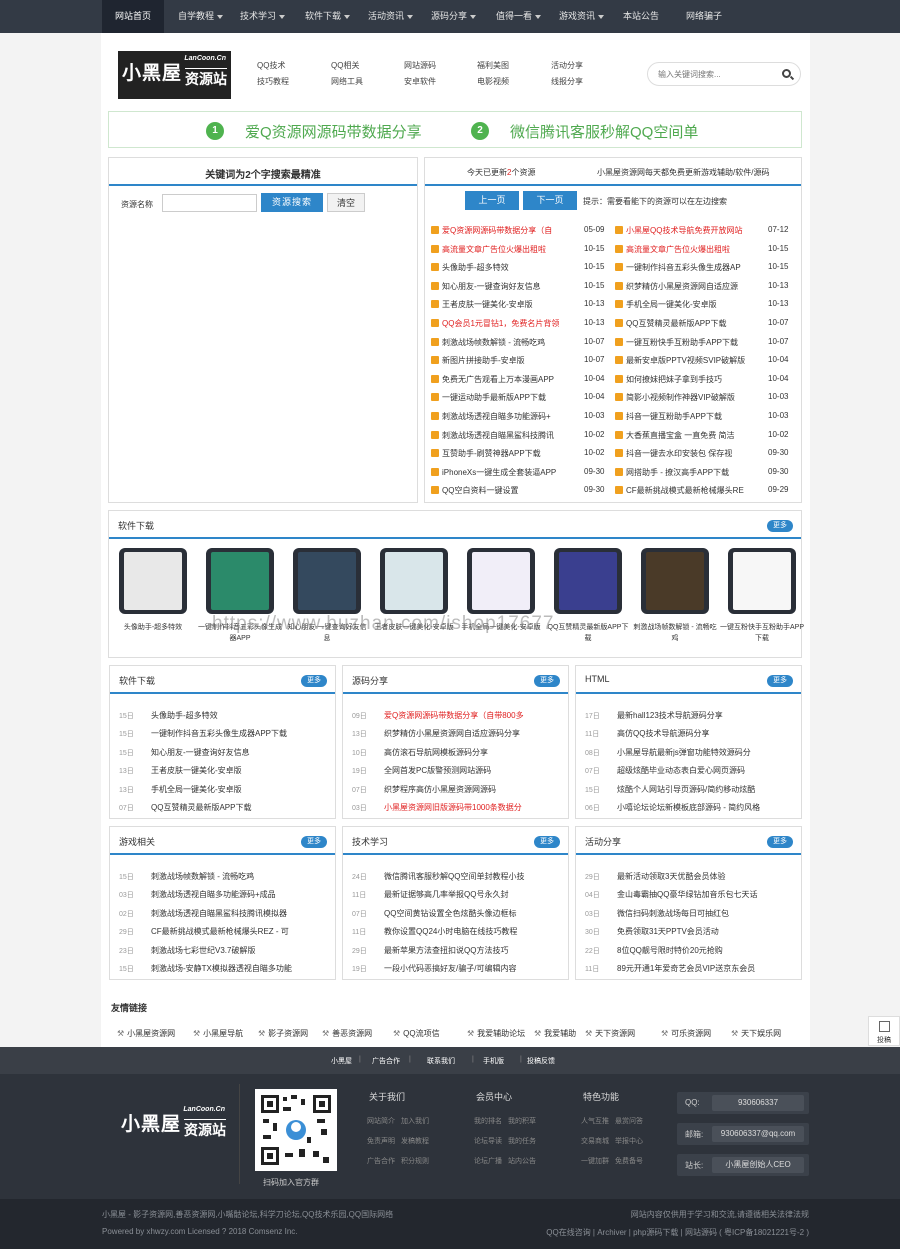  Describe the element at coordinates (420, 65) in the screenshot. I see `header-link: 网站源码` at that location.